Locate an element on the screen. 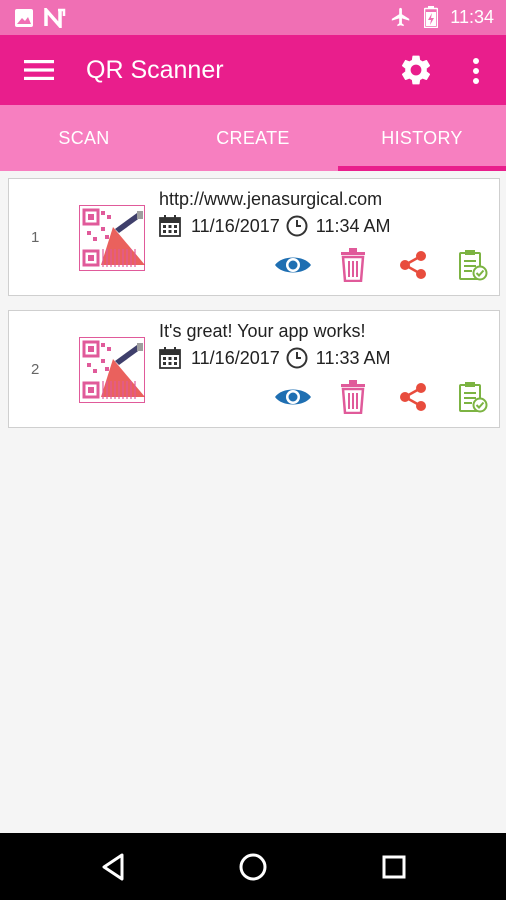  n-icon is located at coordinates (55, 18).